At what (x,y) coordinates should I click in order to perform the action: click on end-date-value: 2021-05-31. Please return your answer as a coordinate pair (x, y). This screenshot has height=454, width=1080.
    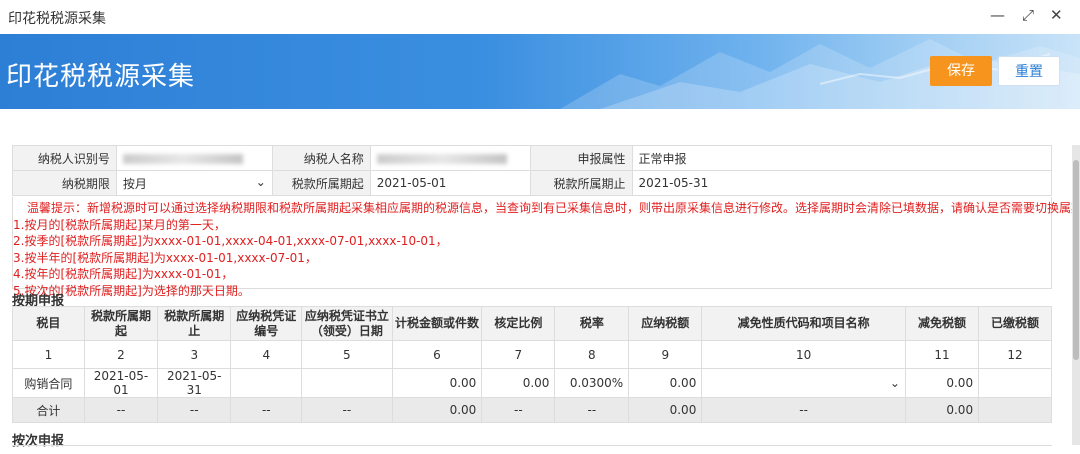
    Looking at the image, I should click on (842, 183).